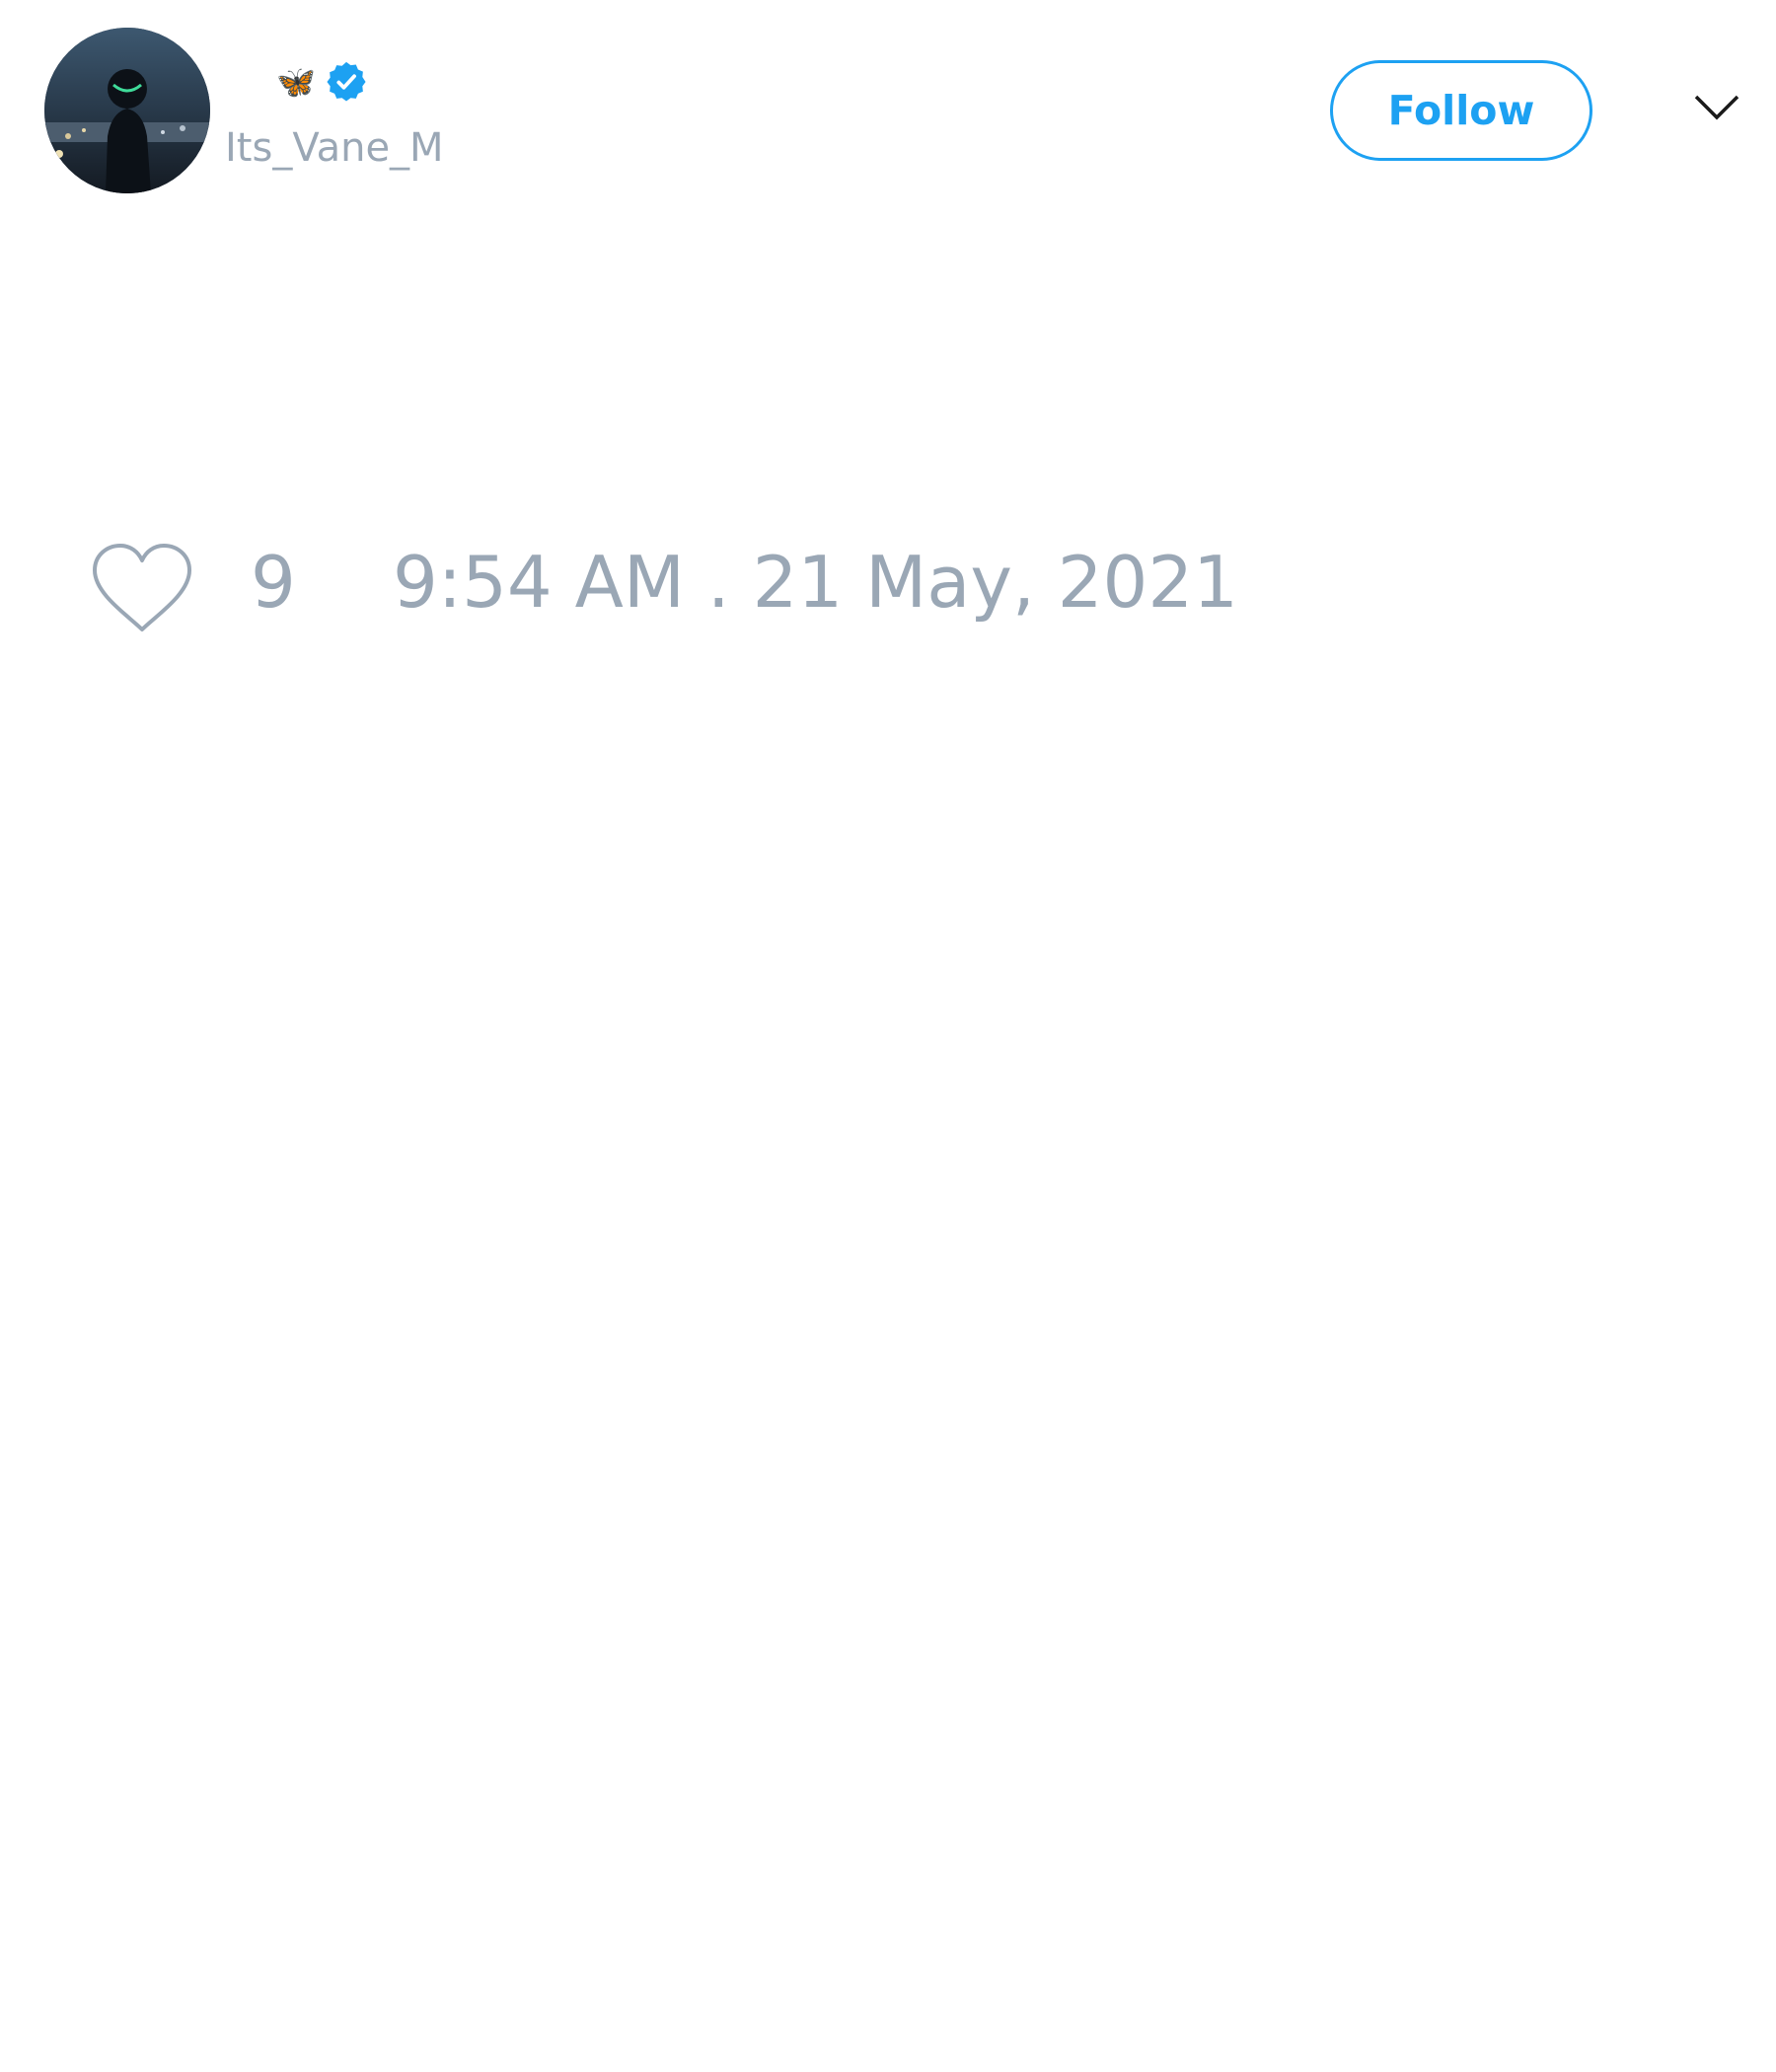 The height and width of the screenshot is (2072, 1776). I want to click on tweet-timestamp: 9:54 AM . 21 May, 2021, so click(816, 583).